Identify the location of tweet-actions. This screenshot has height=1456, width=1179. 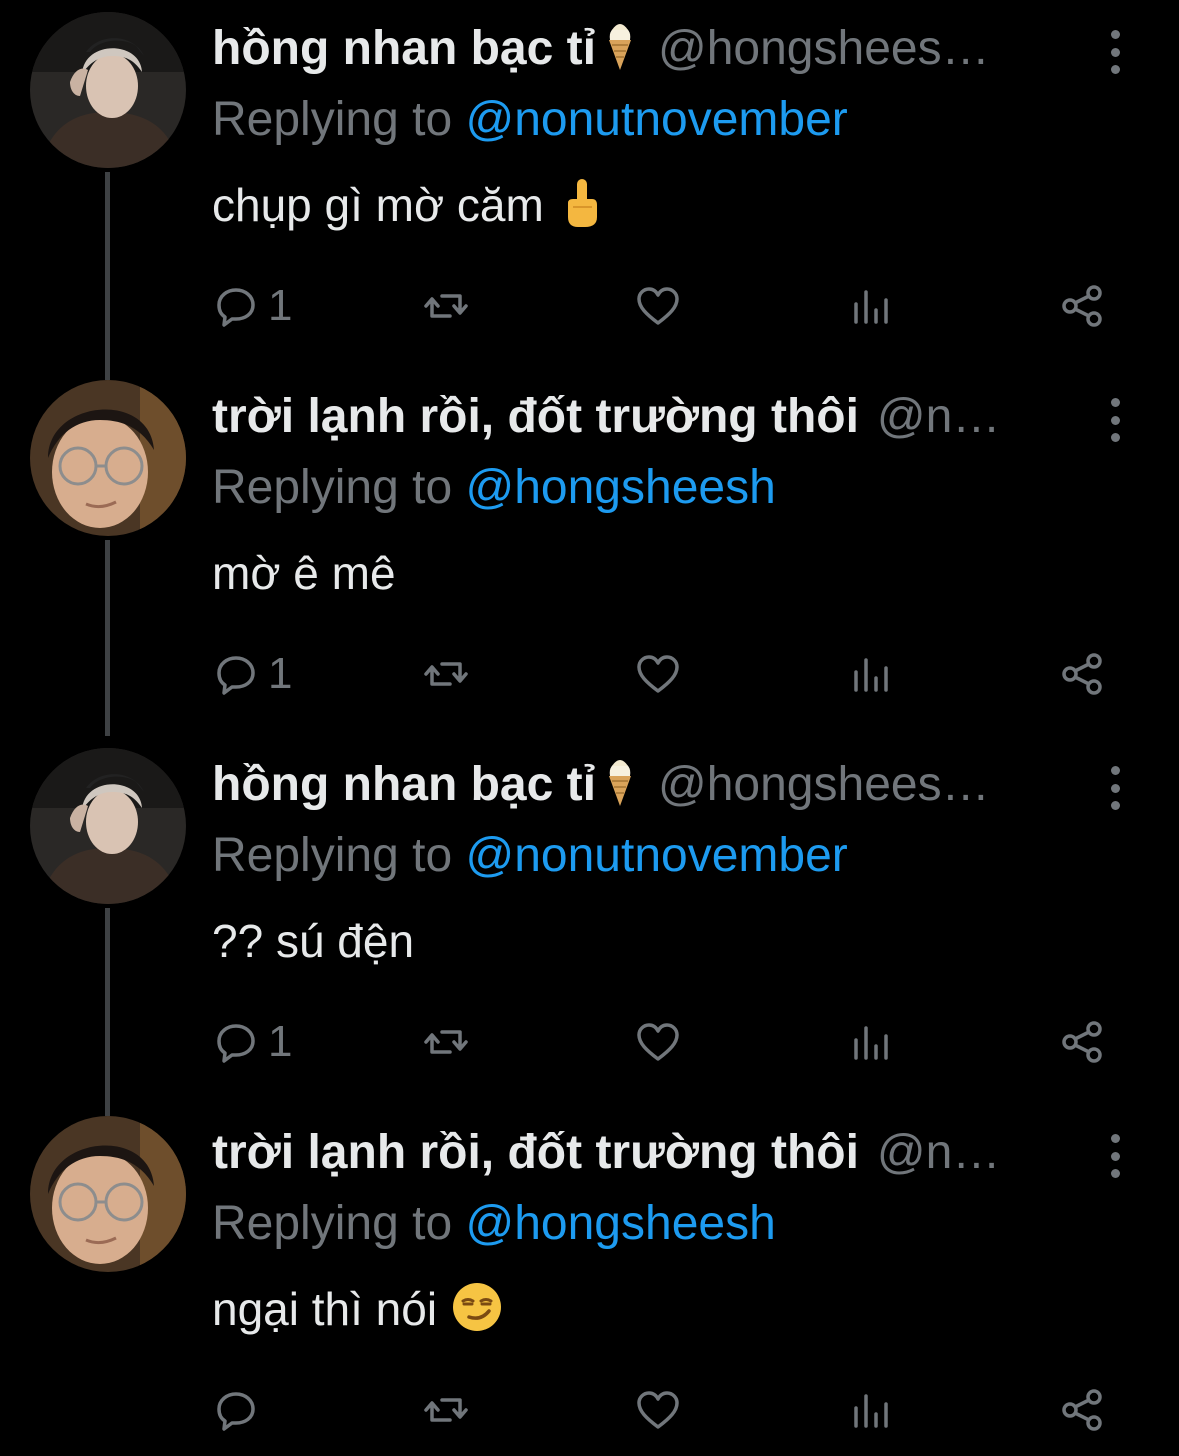
(662, 1410).